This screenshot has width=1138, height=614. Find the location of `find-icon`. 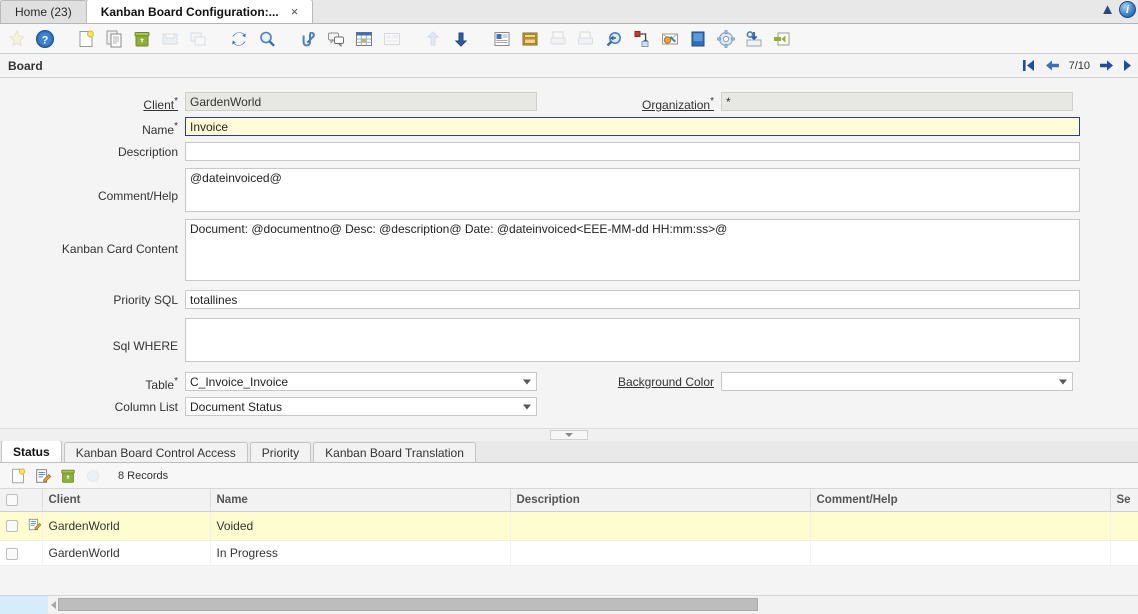

find-icon is located at coordinates (267, 39).